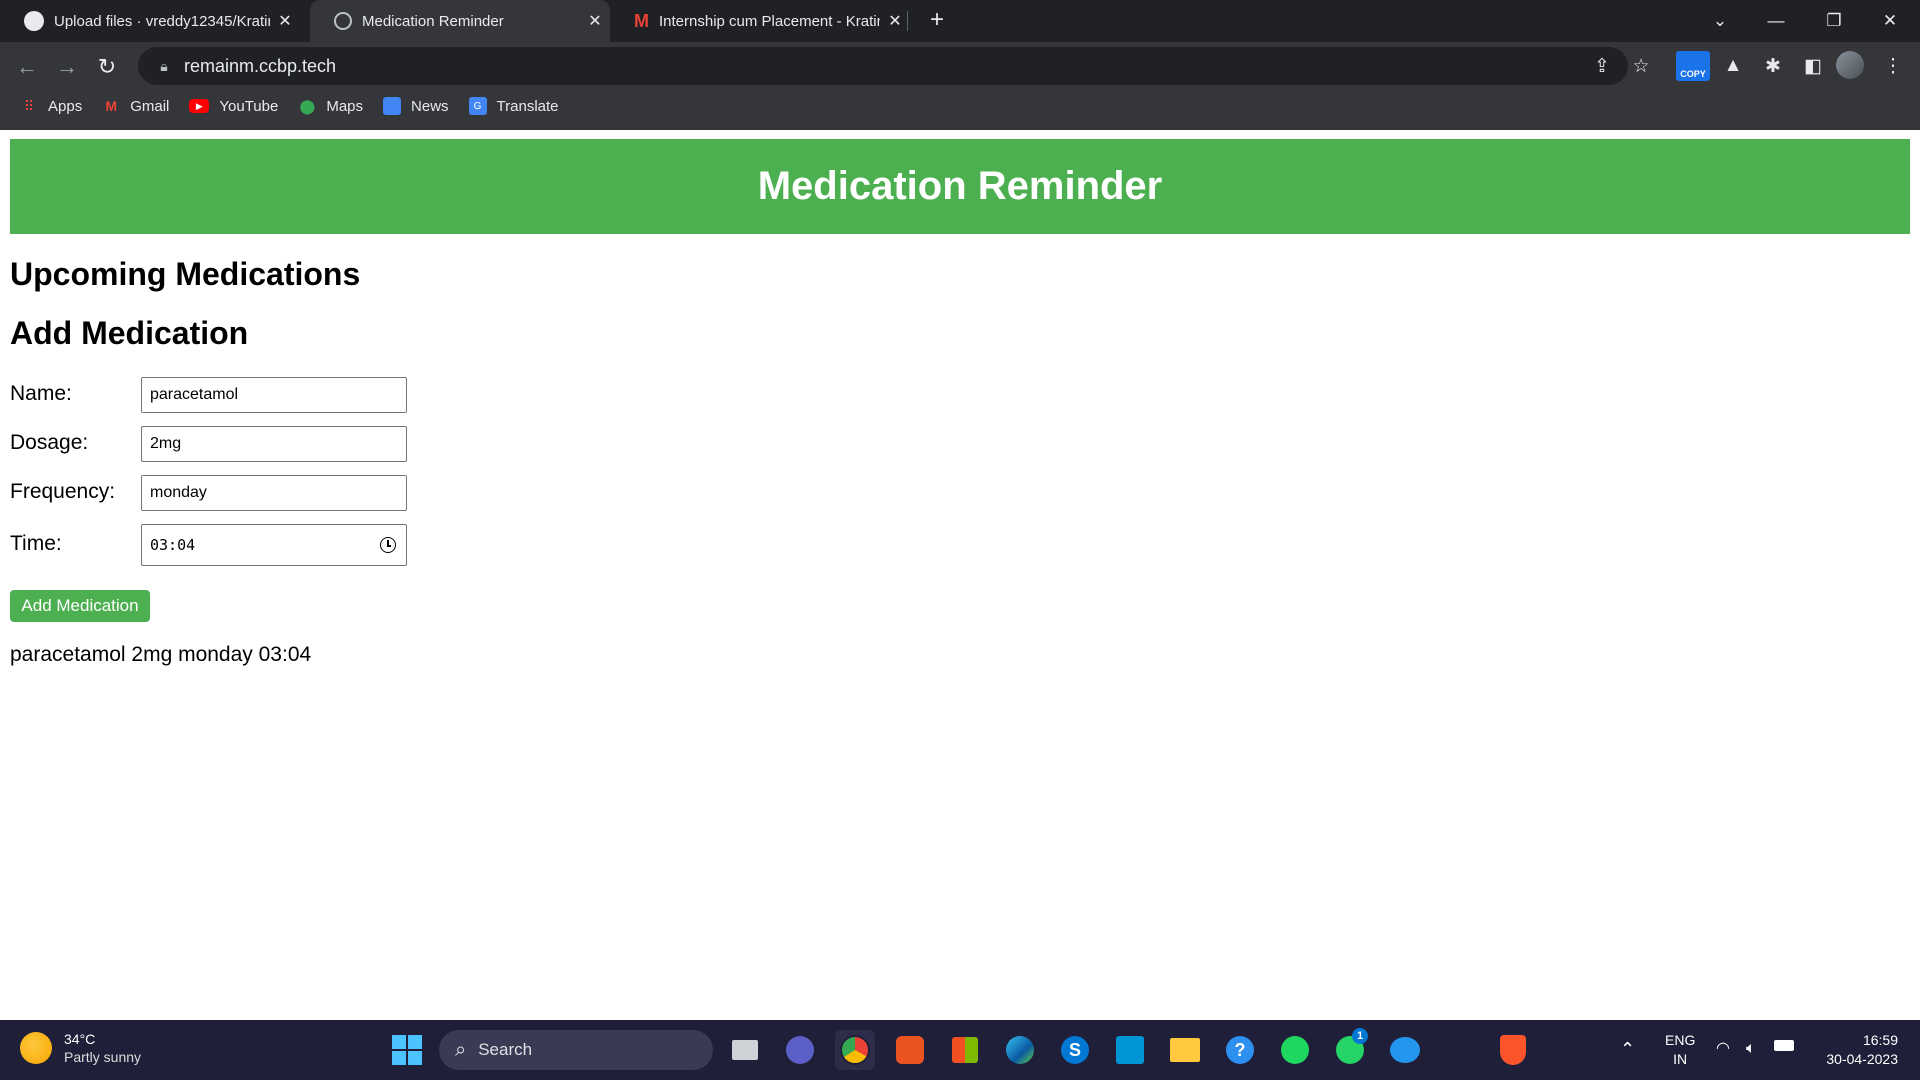 The height and width of the screenshot is (1080, 1920). I want to click on tab-internship: M Internship cum Placement - Kratin ✕, so click(760, 21).